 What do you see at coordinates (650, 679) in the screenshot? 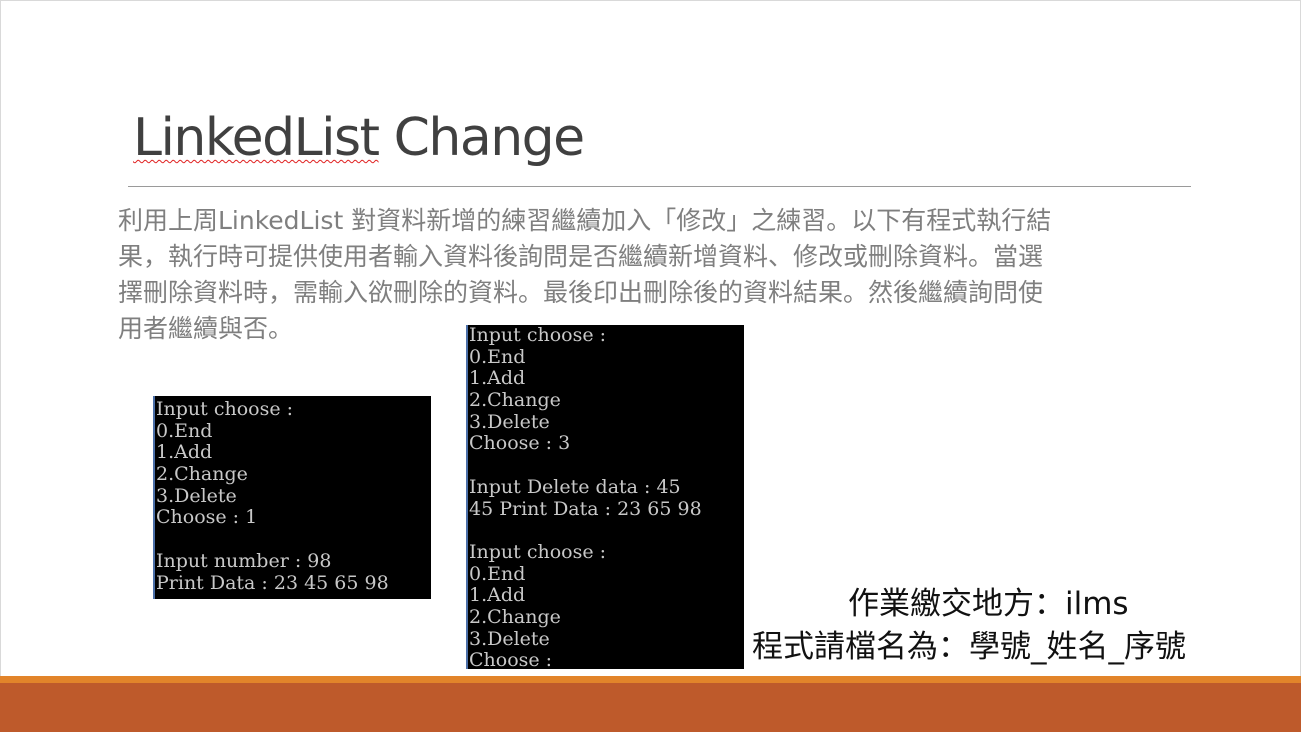
I see `footer-accent-bar` at bounding box center [650, 679].